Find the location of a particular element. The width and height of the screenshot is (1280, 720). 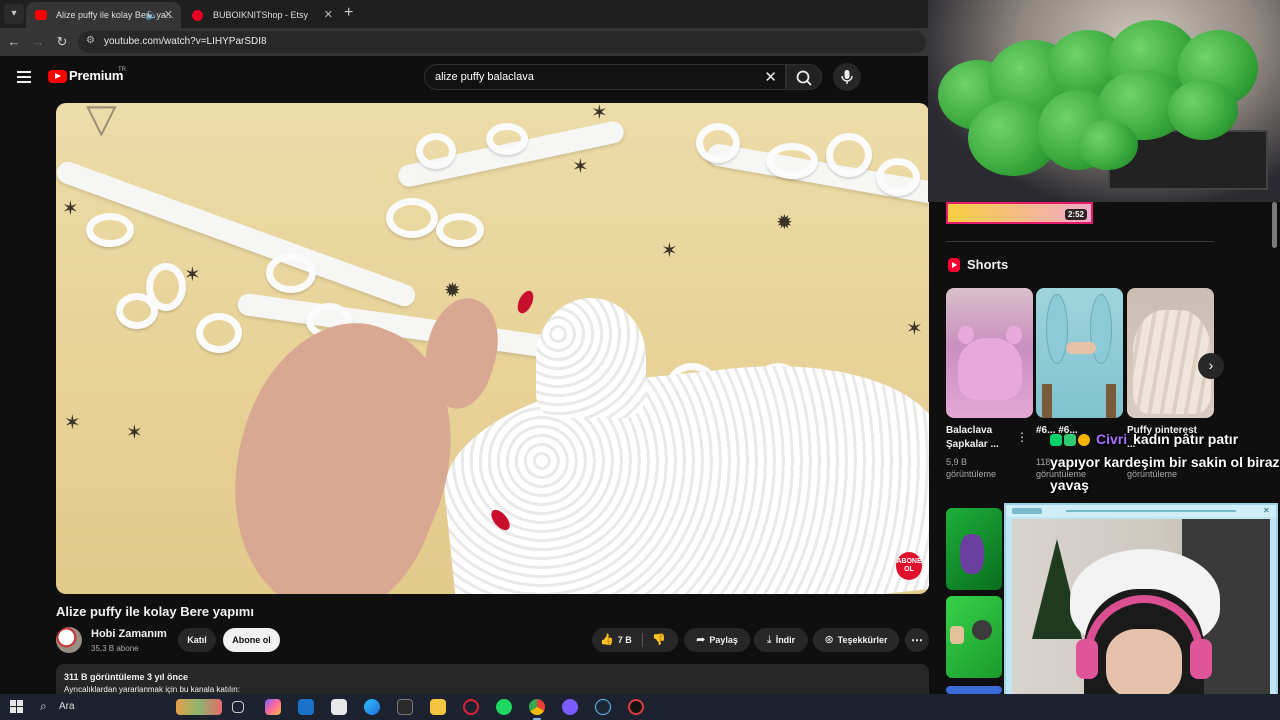

download-label: İndir is located at coordinates (785, 640).